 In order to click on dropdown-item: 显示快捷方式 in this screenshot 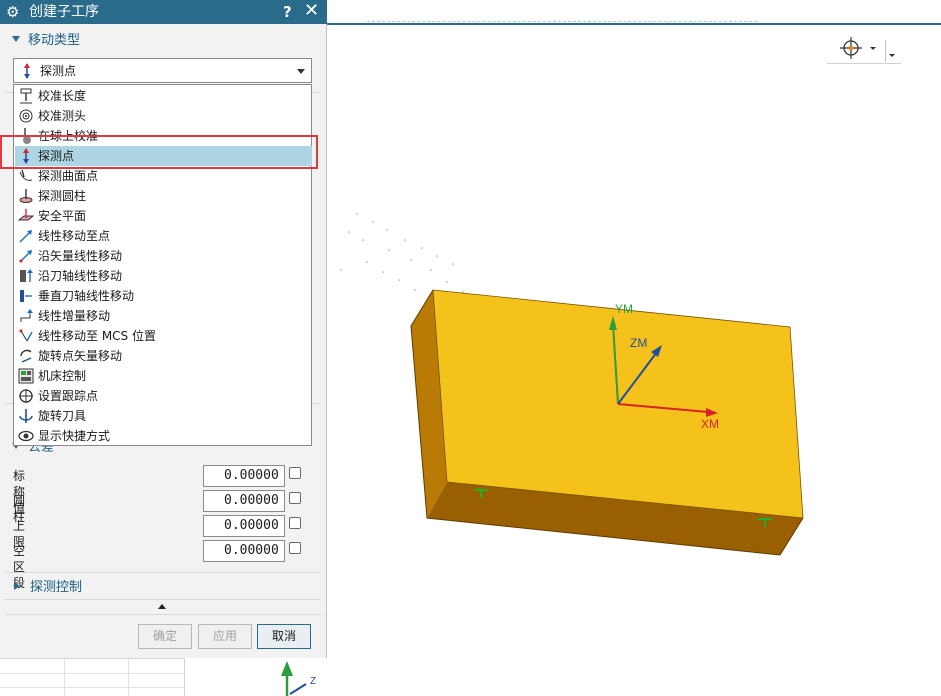, I will do `click(163, 436)`.